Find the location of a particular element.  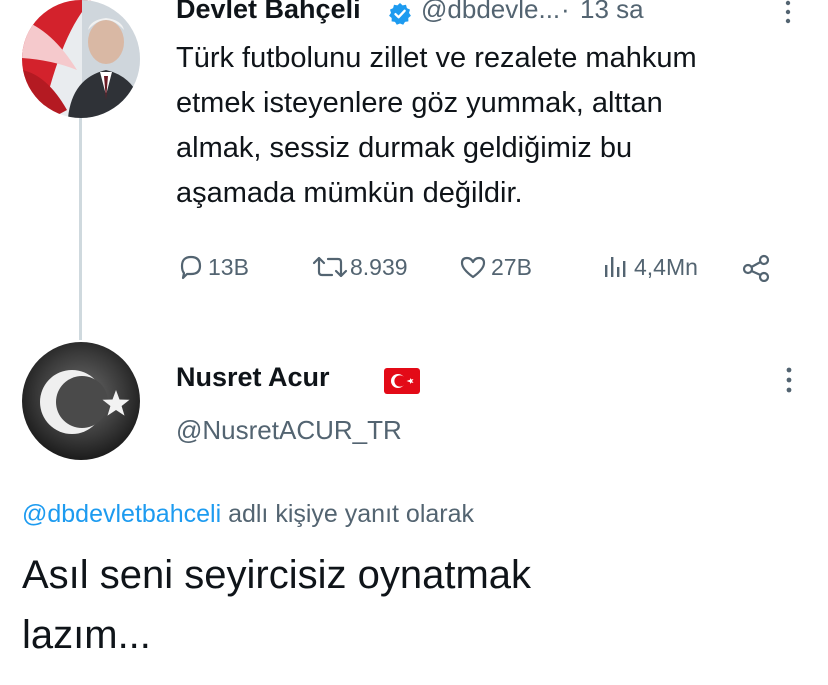

thread-connector-line is located at coordinates (80, 229).